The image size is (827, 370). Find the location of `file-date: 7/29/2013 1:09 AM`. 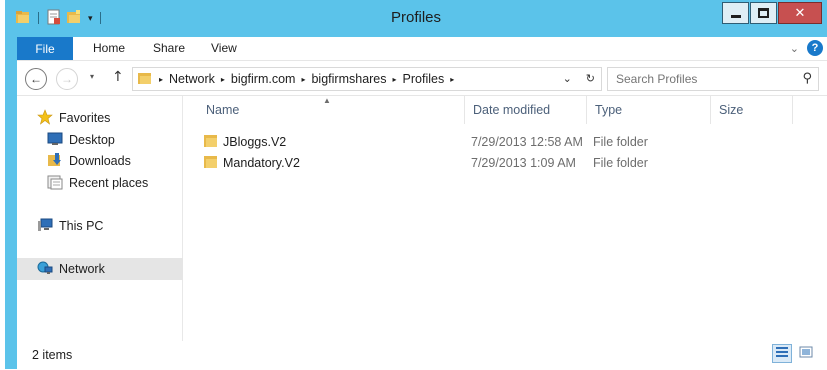

file-date: 7/29/2013 1:09 AM is located at coordinates (523, 163).